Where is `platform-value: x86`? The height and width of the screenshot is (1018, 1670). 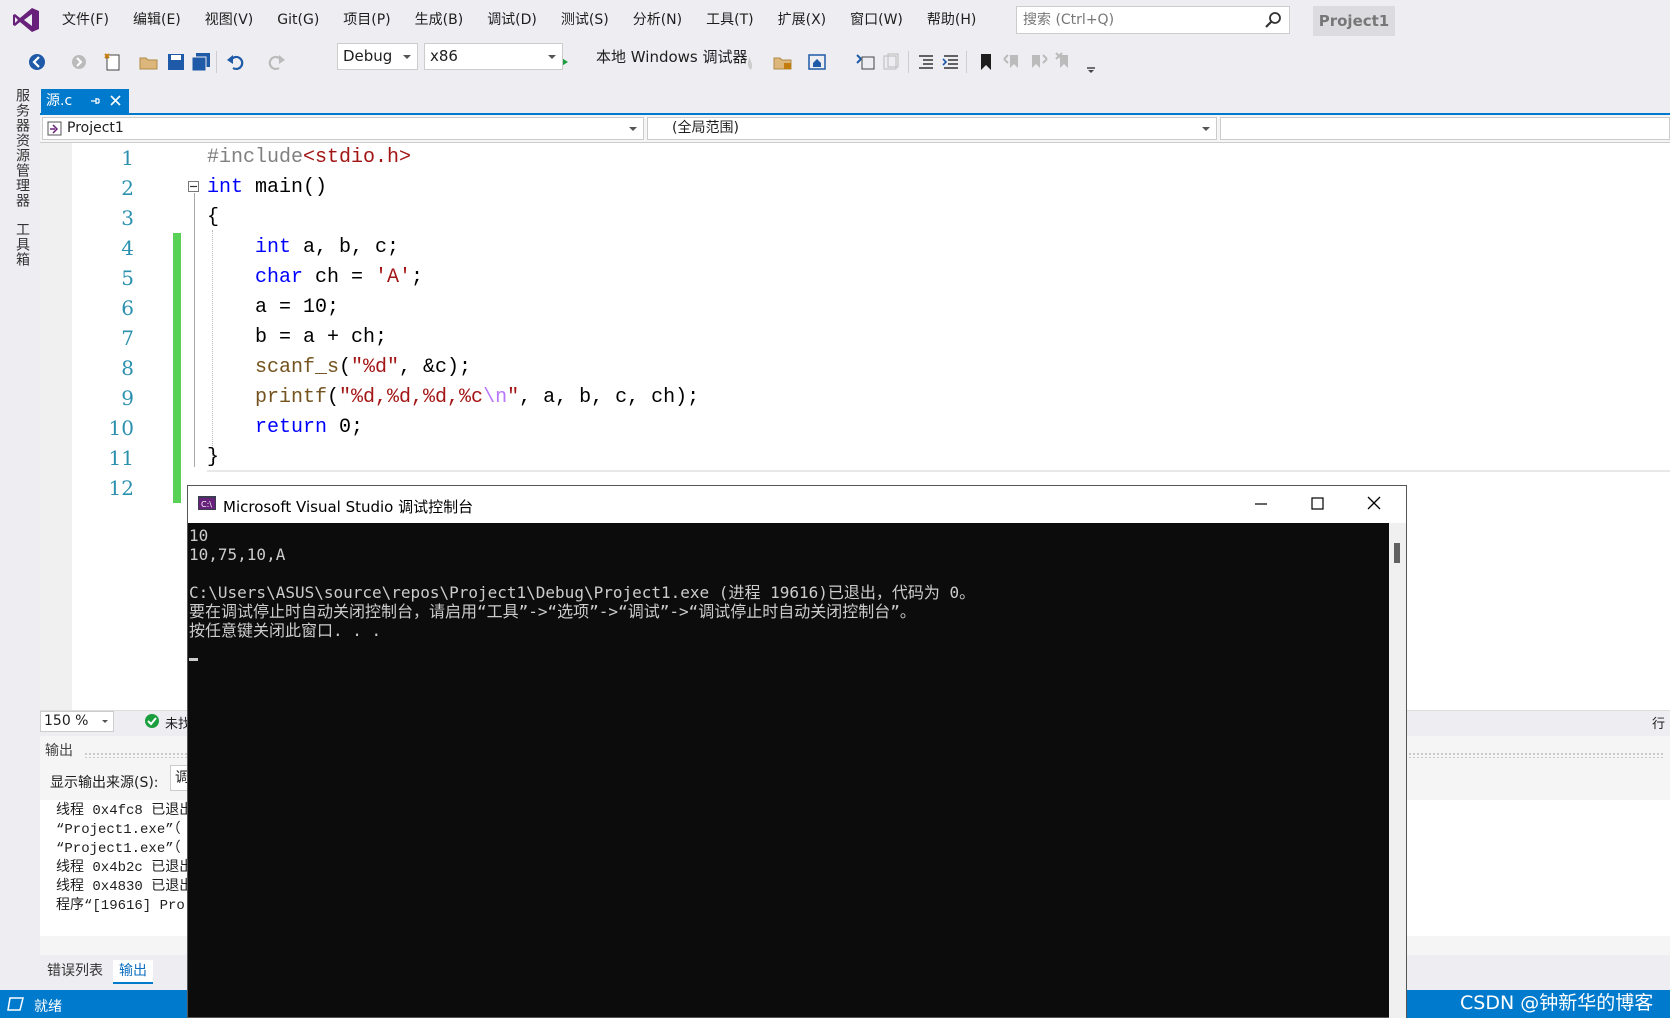
platform-value: x86 is located at coordinates (444, 56).